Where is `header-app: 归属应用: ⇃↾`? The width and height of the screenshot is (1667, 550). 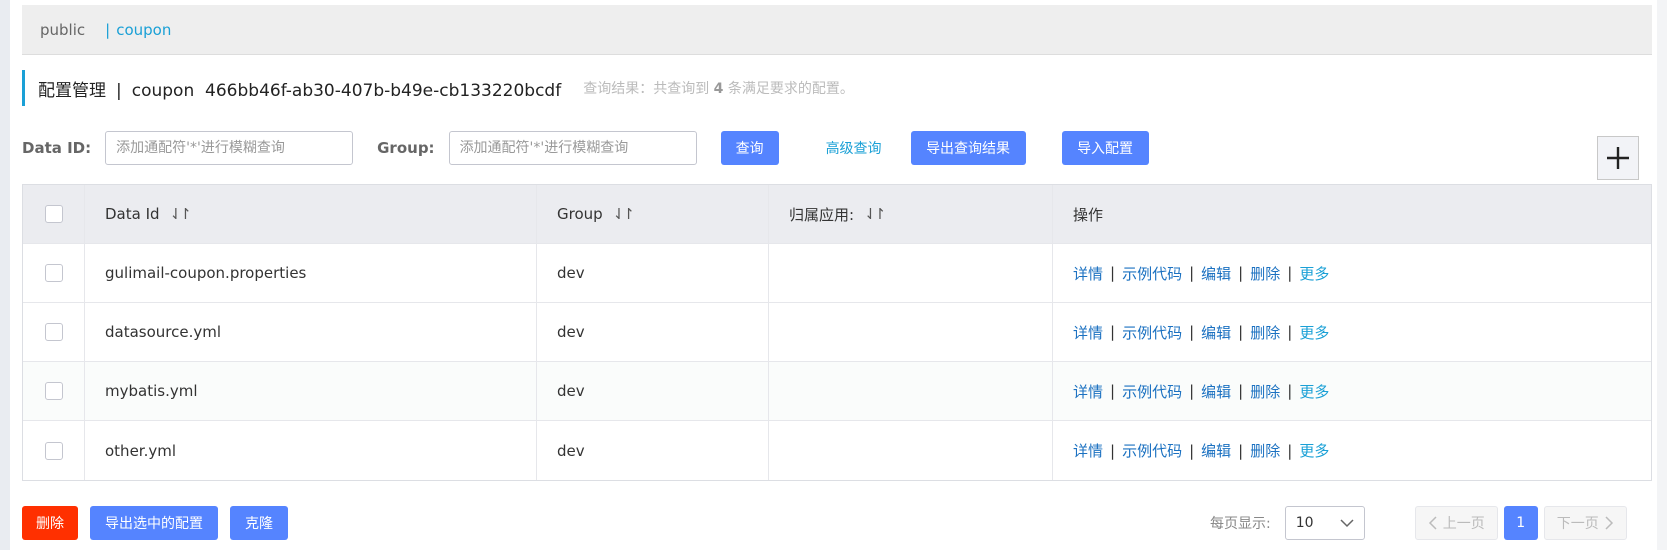
header-app: 归属应用: ⇃↾ is located at coordinates (911, 214).